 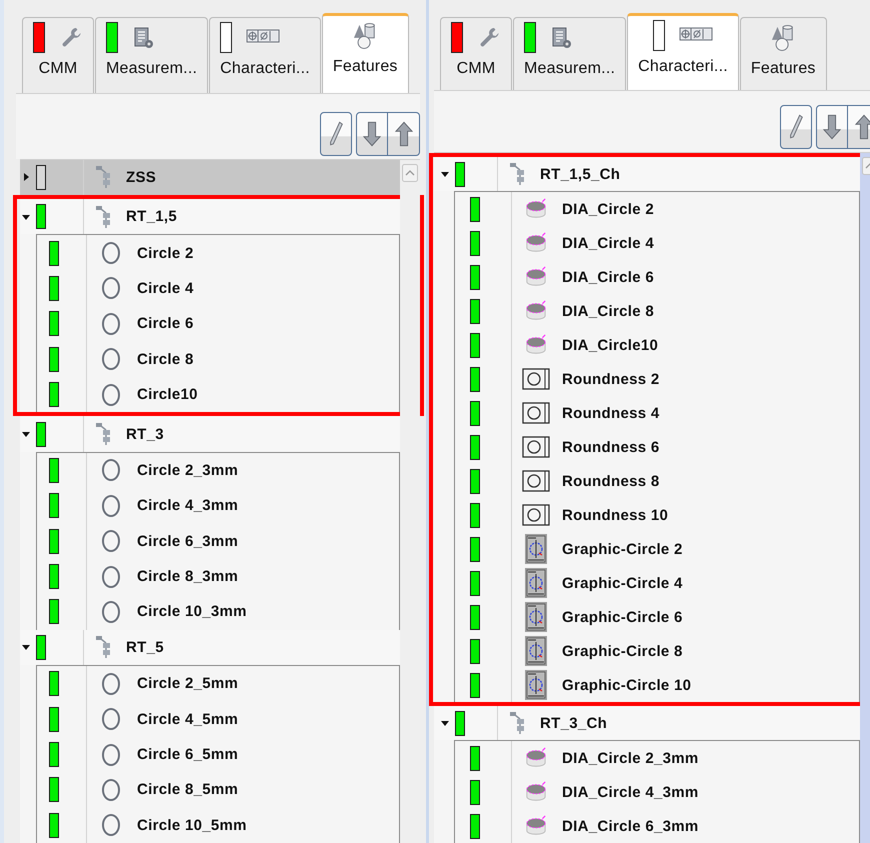 I want to click on group-label: RT_1,5, so click(x=151, y=217).